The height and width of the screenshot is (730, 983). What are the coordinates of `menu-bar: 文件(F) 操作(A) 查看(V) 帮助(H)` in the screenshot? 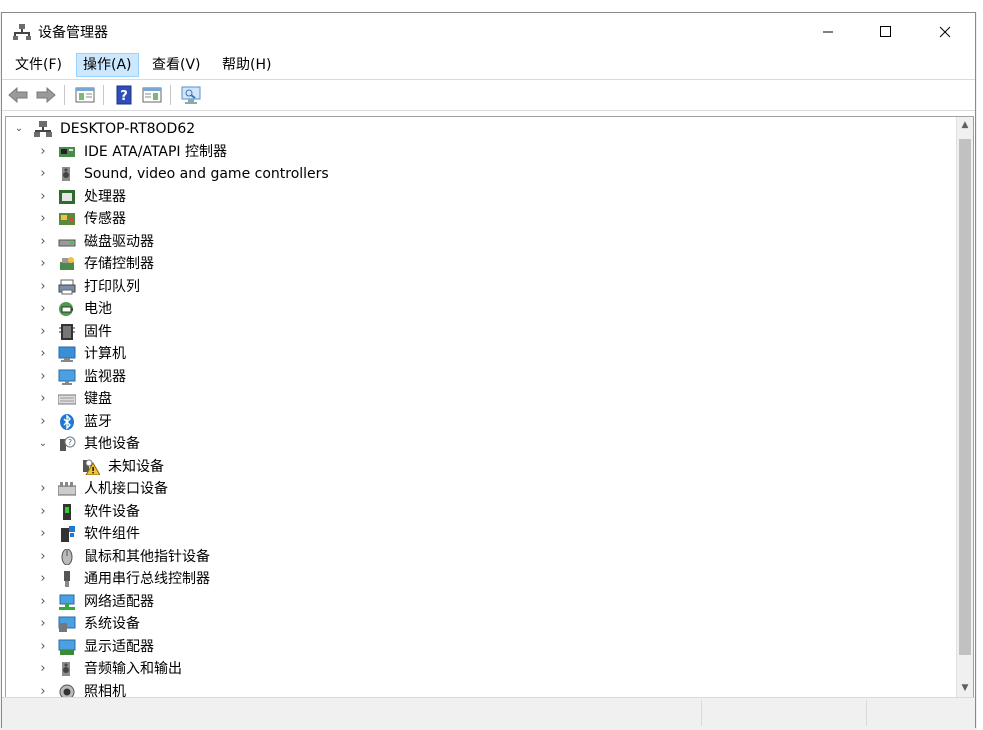 It's located at (488, 65).